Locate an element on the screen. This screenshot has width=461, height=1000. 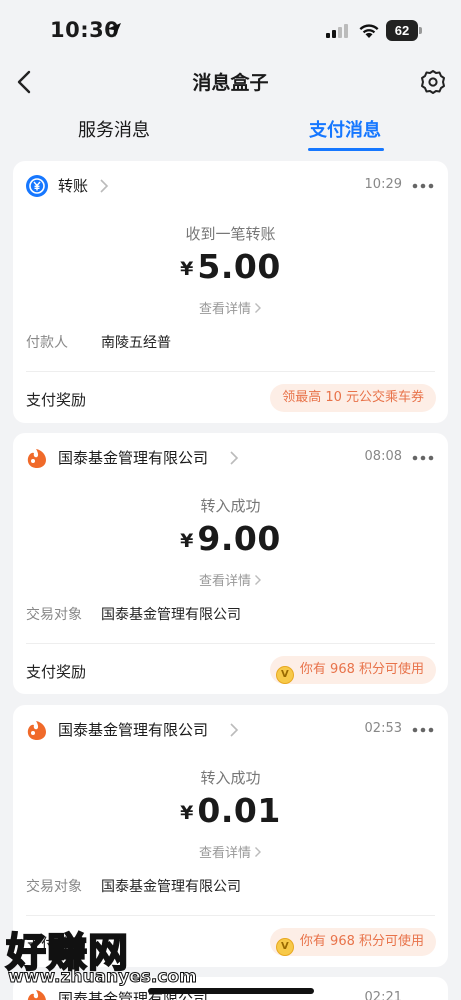
amount-value: 0.01 is located at coordinates (239, 810).